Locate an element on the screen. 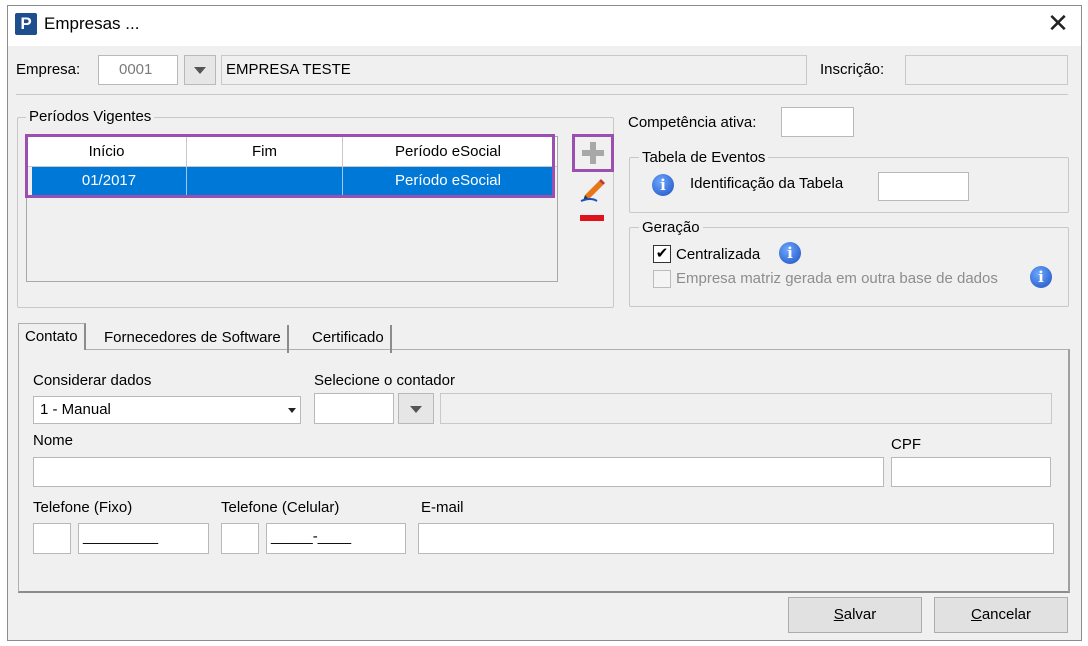  cancel-button-rest: ancelar is located at coordinates (1006, 614).